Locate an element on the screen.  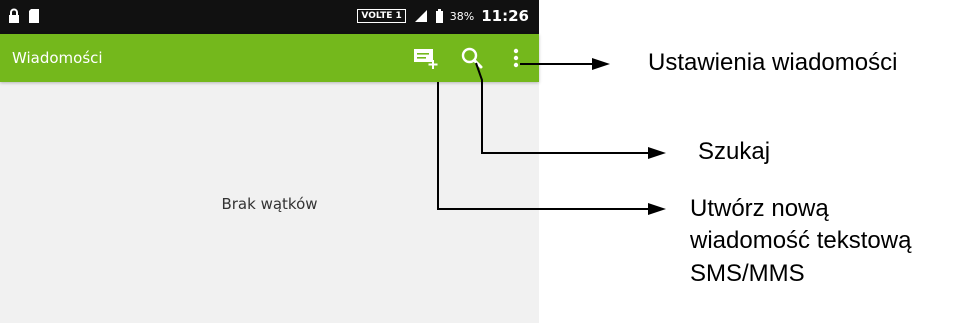
settings-annotation: Ustawienia wiadomości is located at coordinates (773, 62).